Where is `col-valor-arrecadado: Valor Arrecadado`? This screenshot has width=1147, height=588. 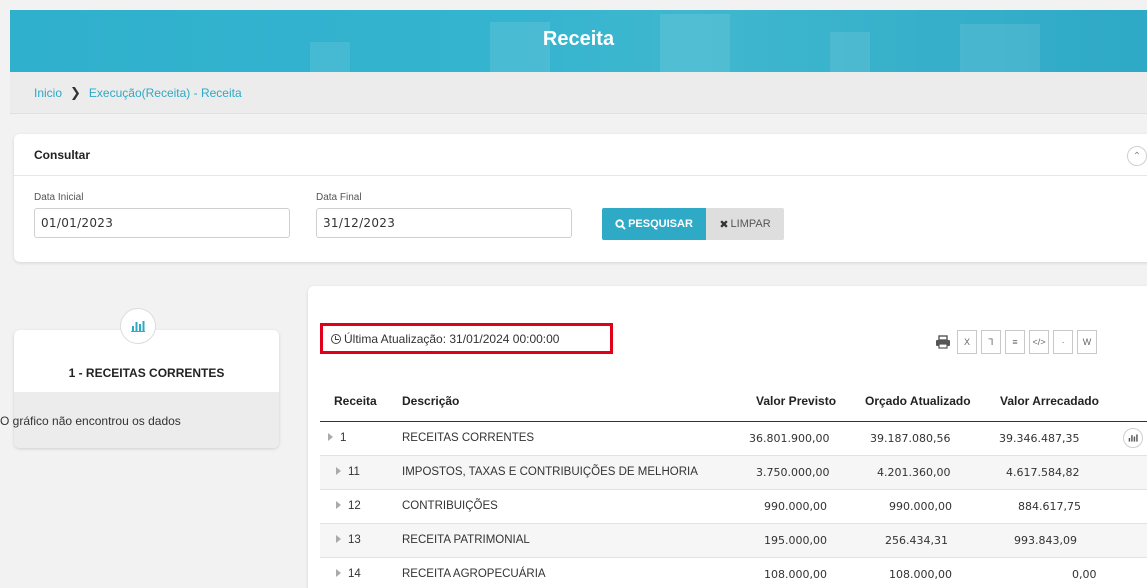
col-valor-arrecadado: Valor Arrecadado is located at coordinates (1049, 401).